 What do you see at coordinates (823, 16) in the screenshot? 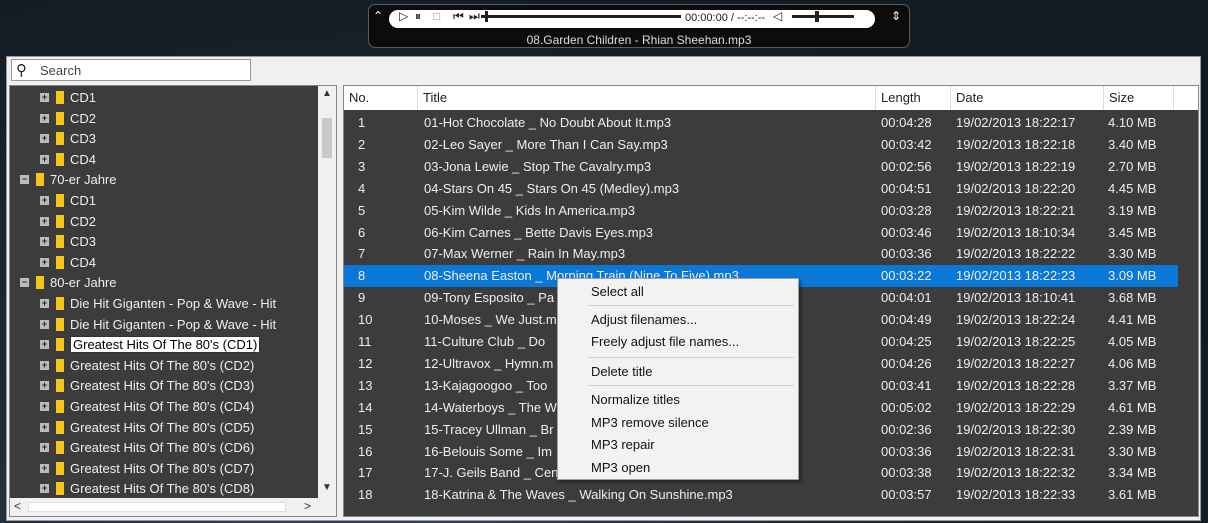
I see `volume-slider` at bounding box center [823, 16].